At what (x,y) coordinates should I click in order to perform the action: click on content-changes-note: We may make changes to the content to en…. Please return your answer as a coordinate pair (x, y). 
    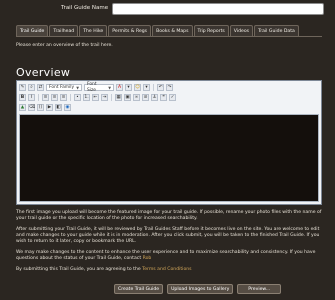
    Looking at the image, I should click on (169, 256).